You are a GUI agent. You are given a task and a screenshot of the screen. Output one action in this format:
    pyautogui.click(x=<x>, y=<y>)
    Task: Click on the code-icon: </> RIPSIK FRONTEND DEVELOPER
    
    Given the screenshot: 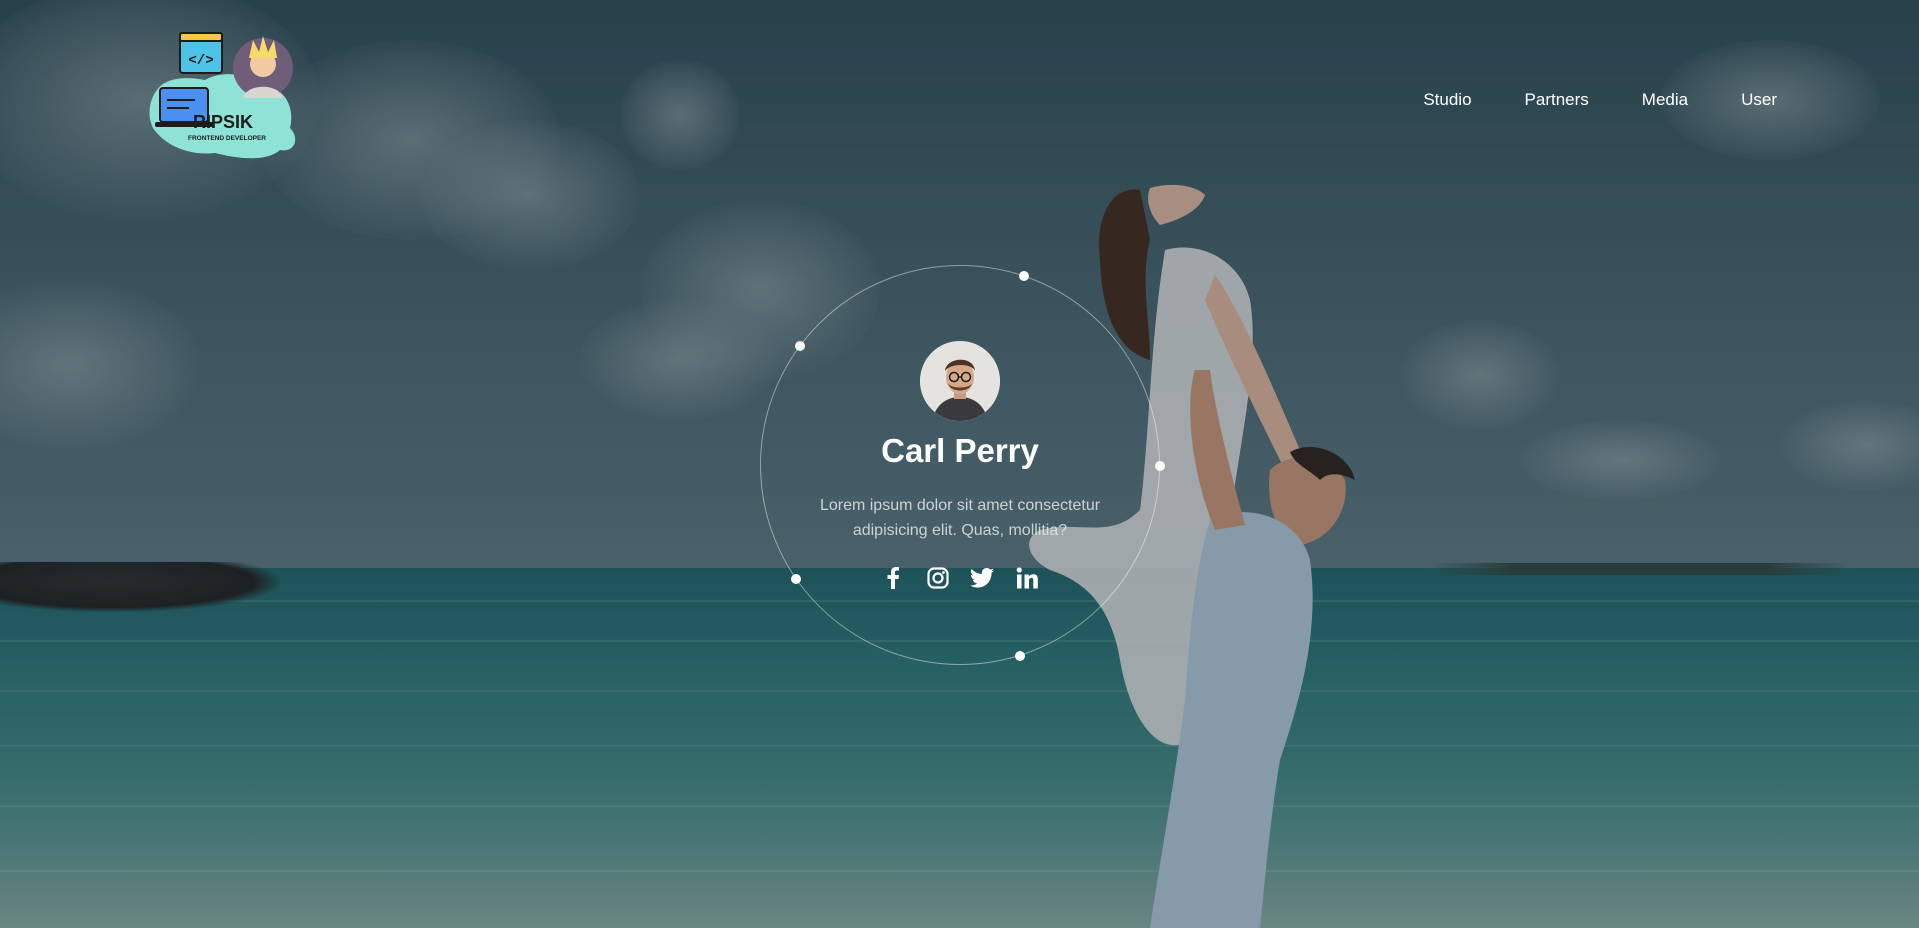 What is the action you would take?
    pyautogui.click(x=222, y=95)
    